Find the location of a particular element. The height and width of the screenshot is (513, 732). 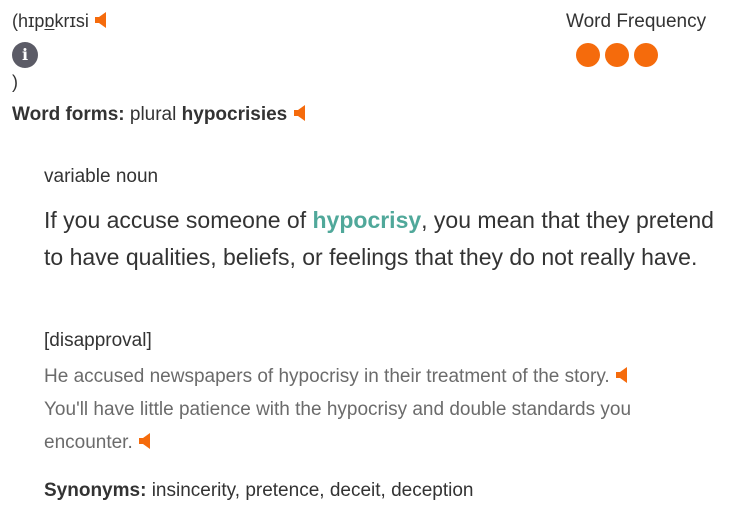

word-forms-type: plural is located at coordinates (153, 114).